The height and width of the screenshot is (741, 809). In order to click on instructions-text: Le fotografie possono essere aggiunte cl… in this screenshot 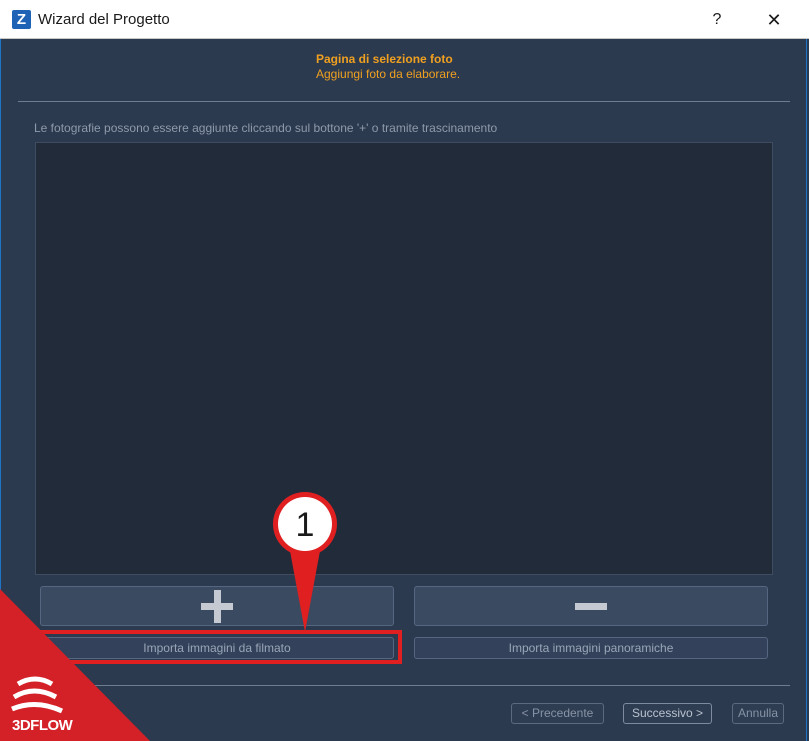, I will do `click(266, 128)`.